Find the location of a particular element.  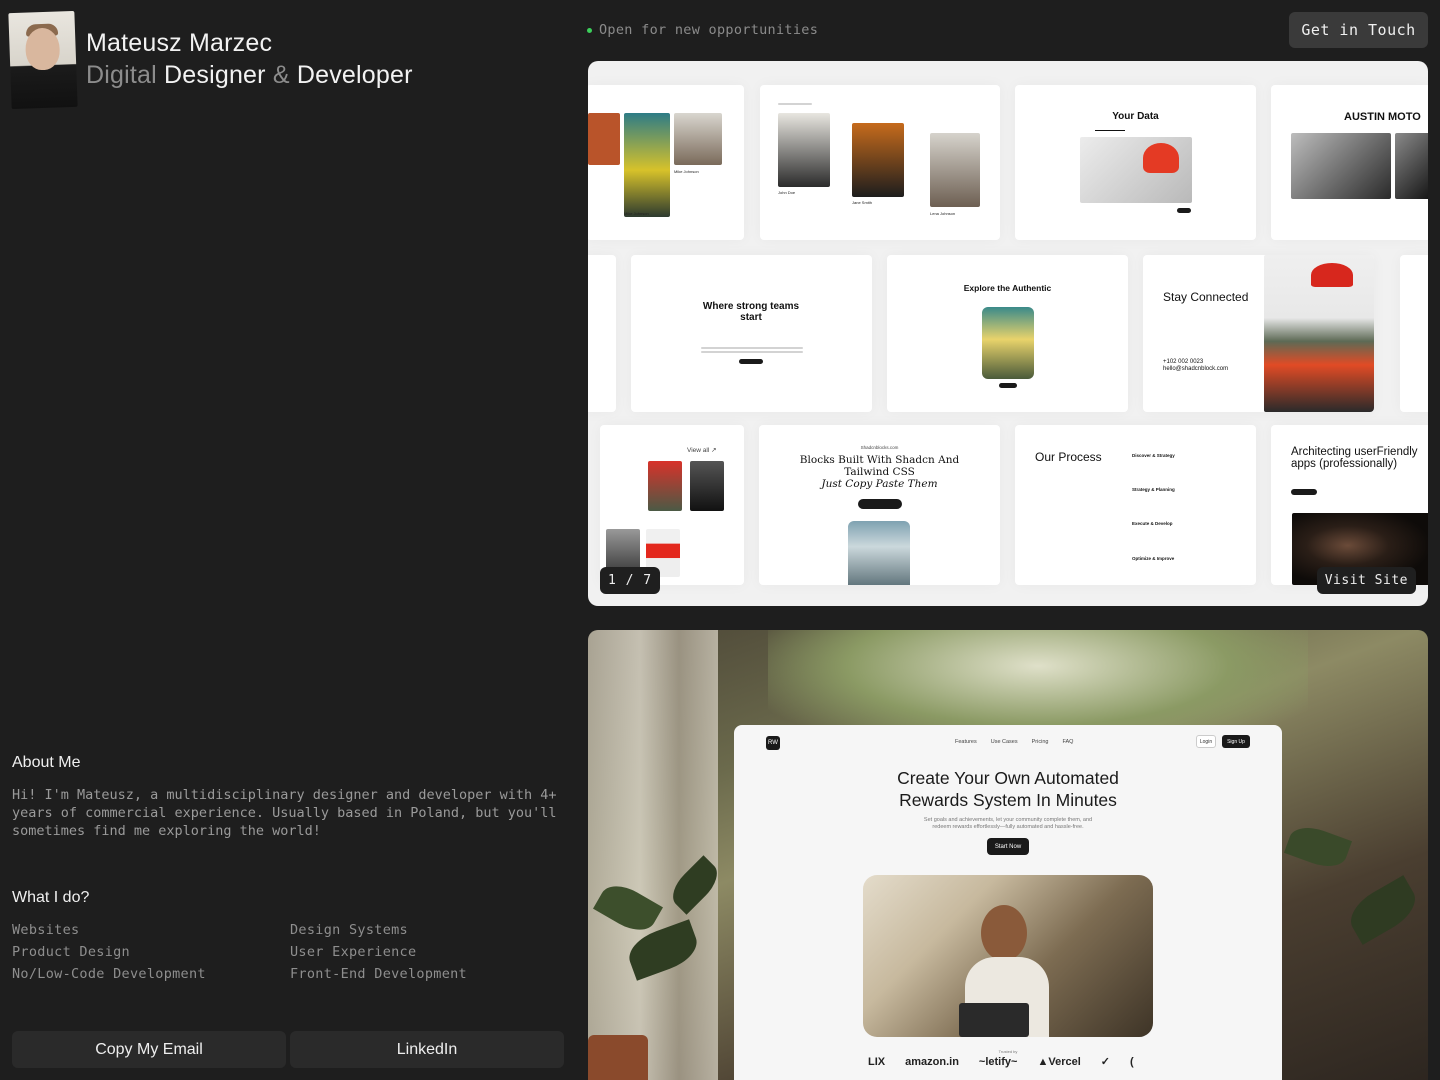

role-designer: Designer is located at coordinates (215, 75).